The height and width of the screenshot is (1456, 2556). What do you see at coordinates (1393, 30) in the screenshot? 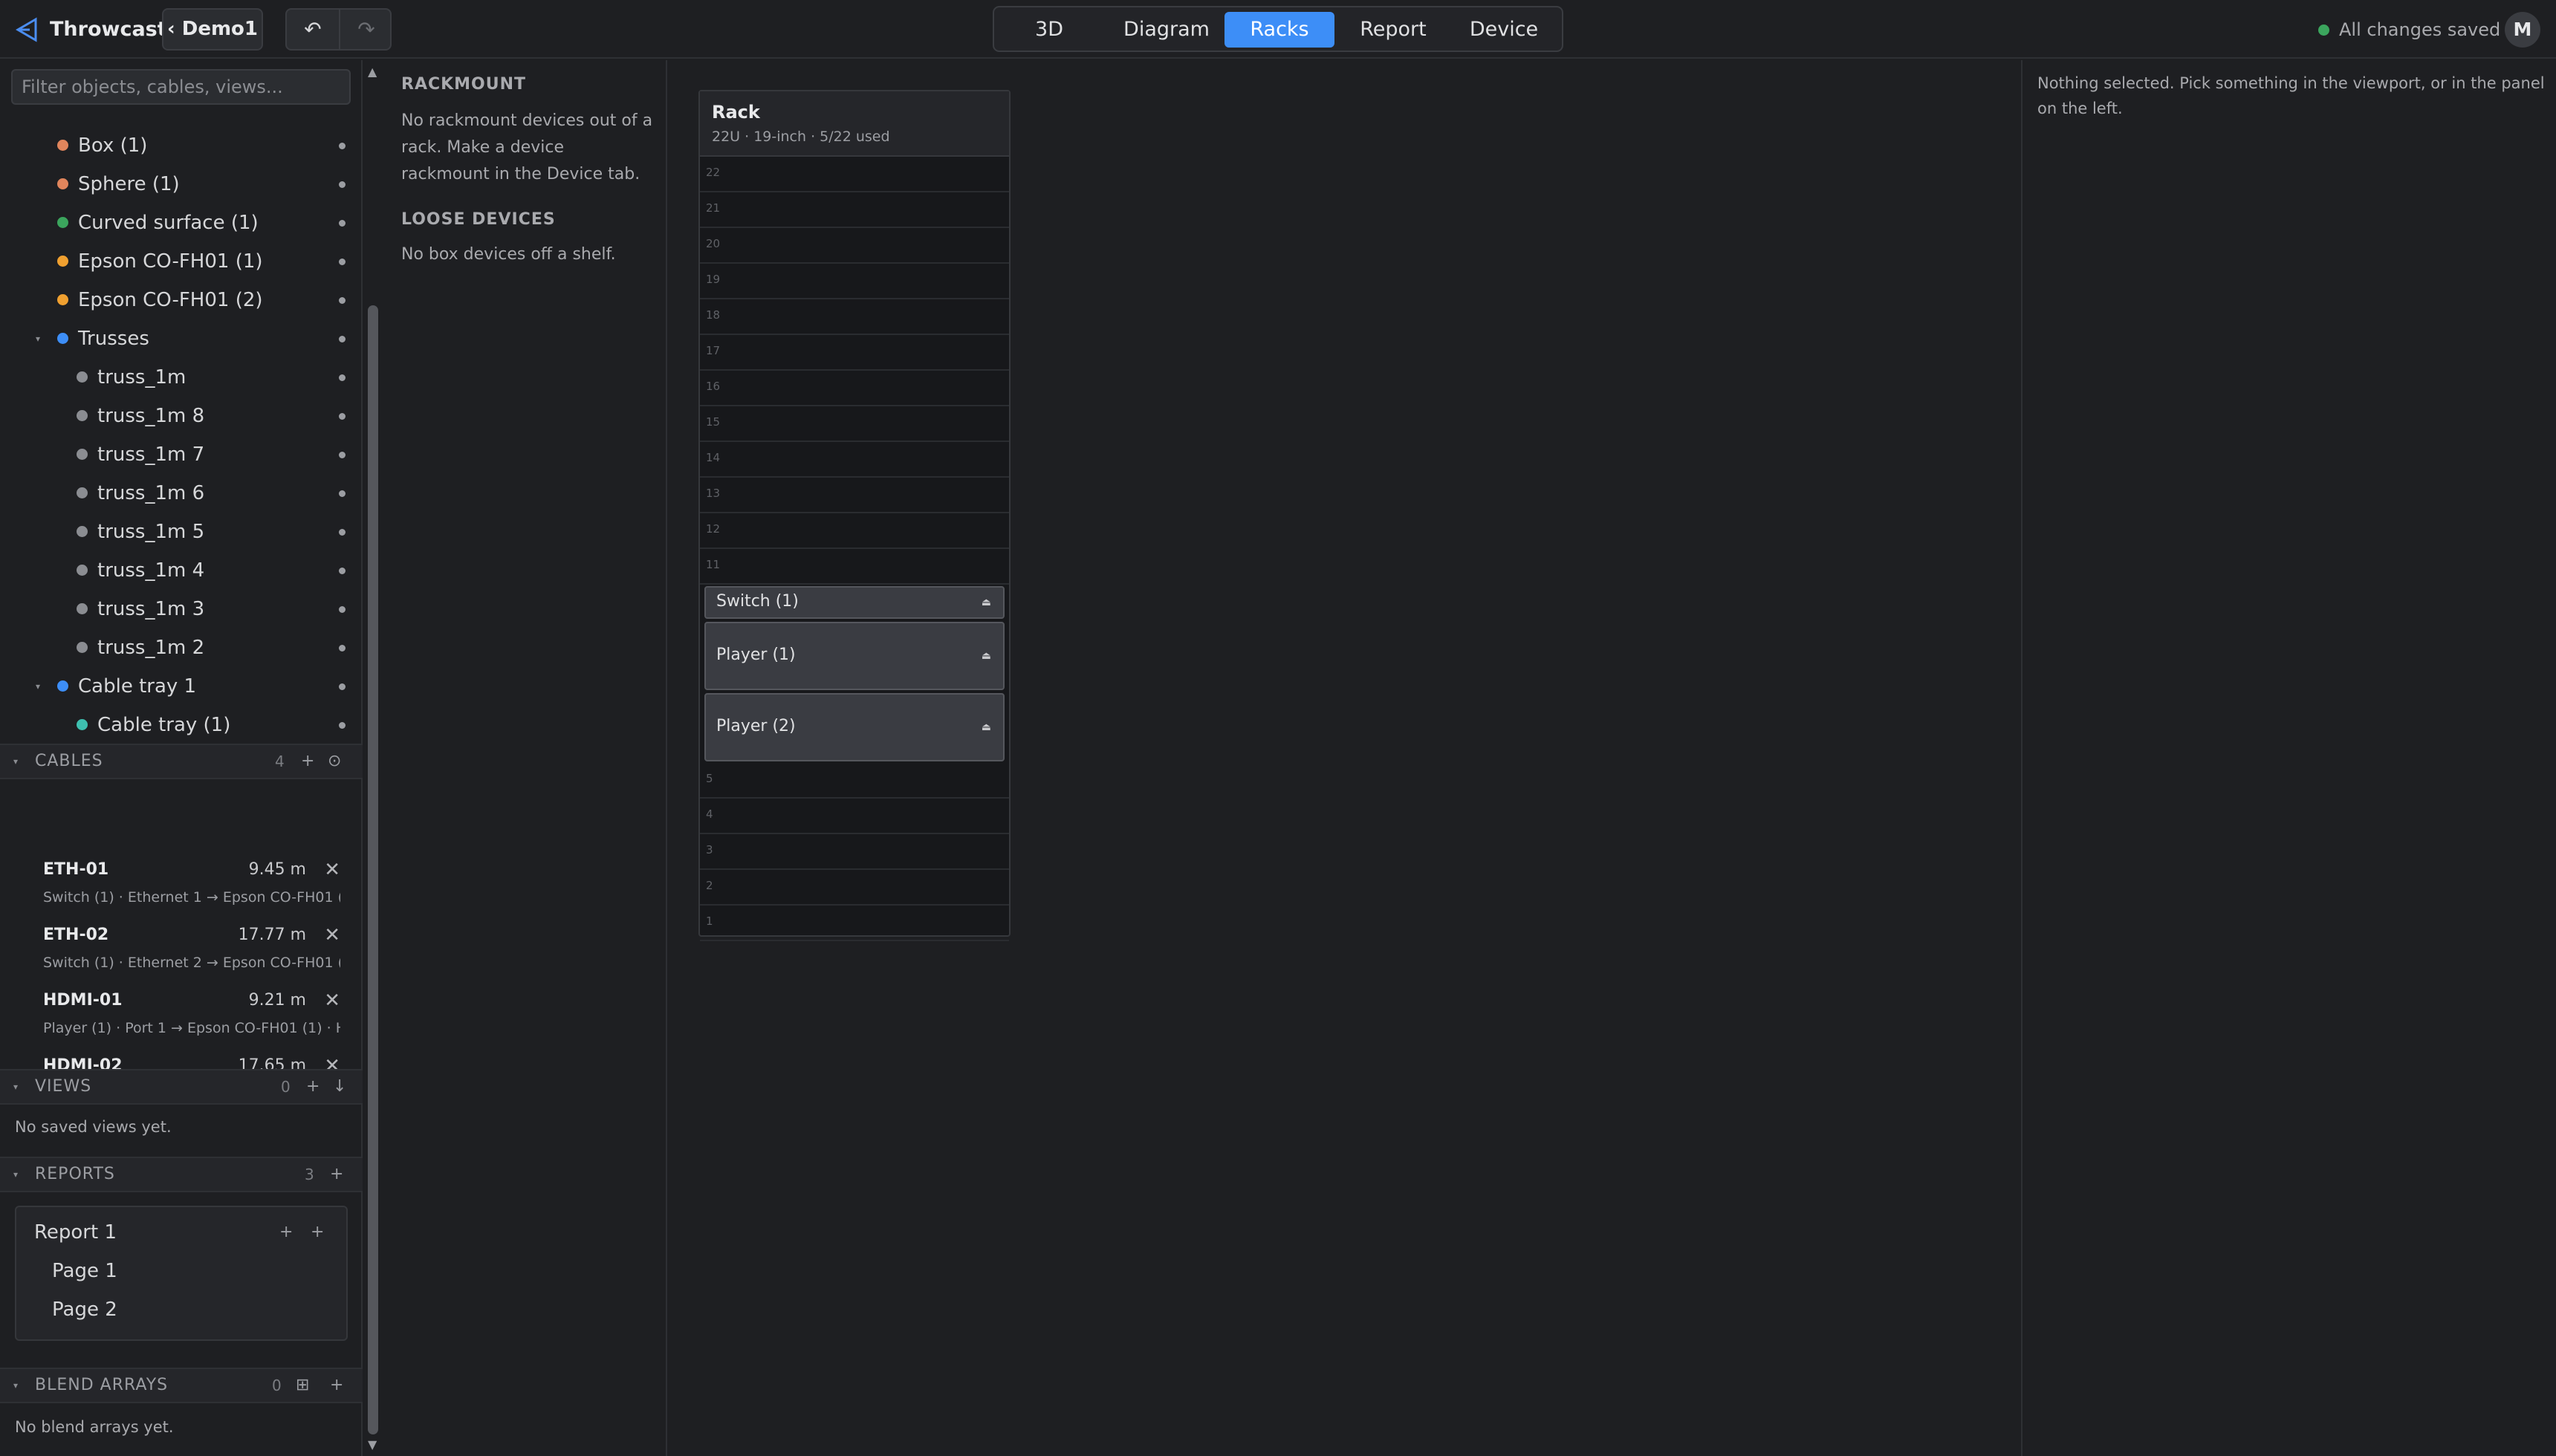
I see `tab-report: Report` at bounding box center [1393, 30].